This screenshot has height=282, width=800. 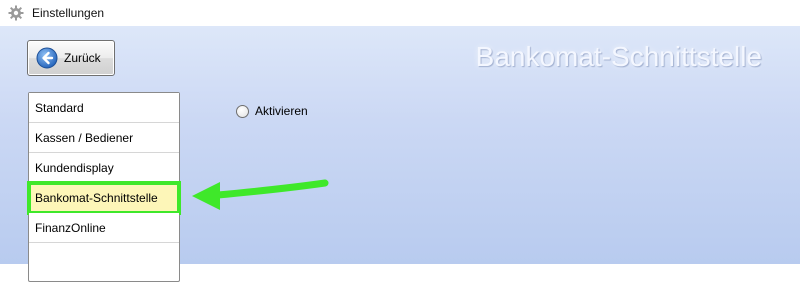 I want to click on annotation-arrow-icon, so click(x=260, y=194).